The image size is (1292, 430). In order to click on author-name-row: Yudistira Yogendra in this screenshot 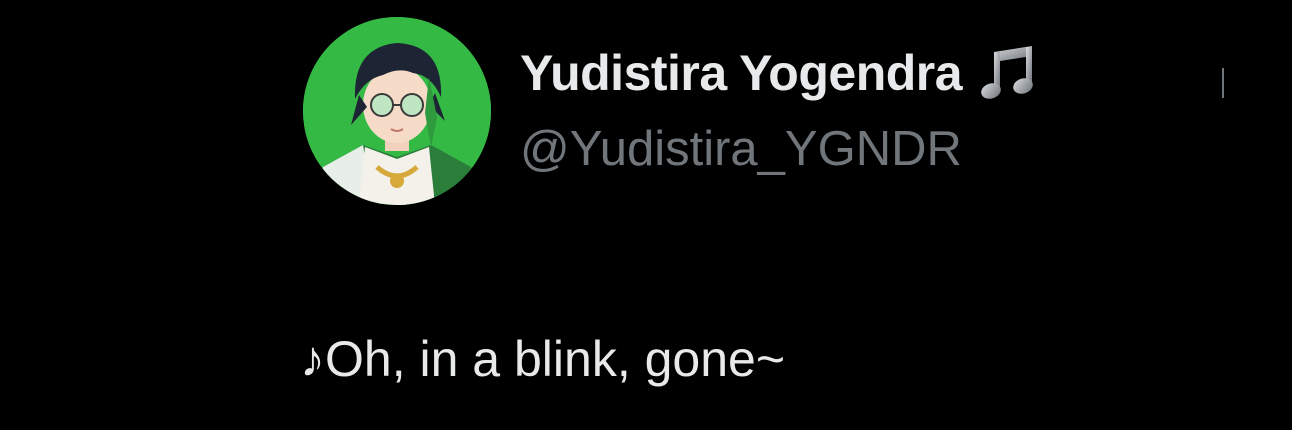, I will do `click(781, 73)`.